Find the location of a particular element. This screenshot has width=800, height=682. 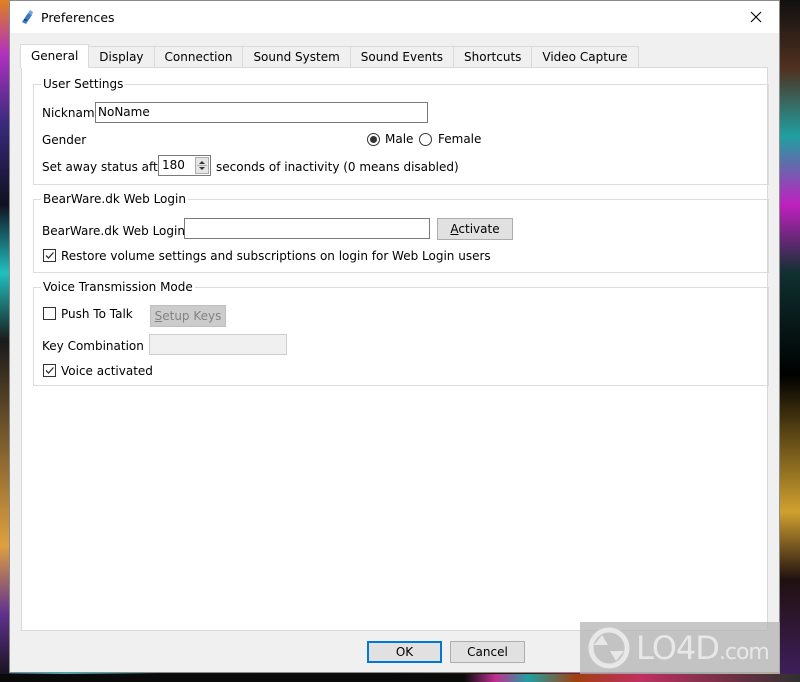

tab-connection: Connection is located at coordinates (198, 56).